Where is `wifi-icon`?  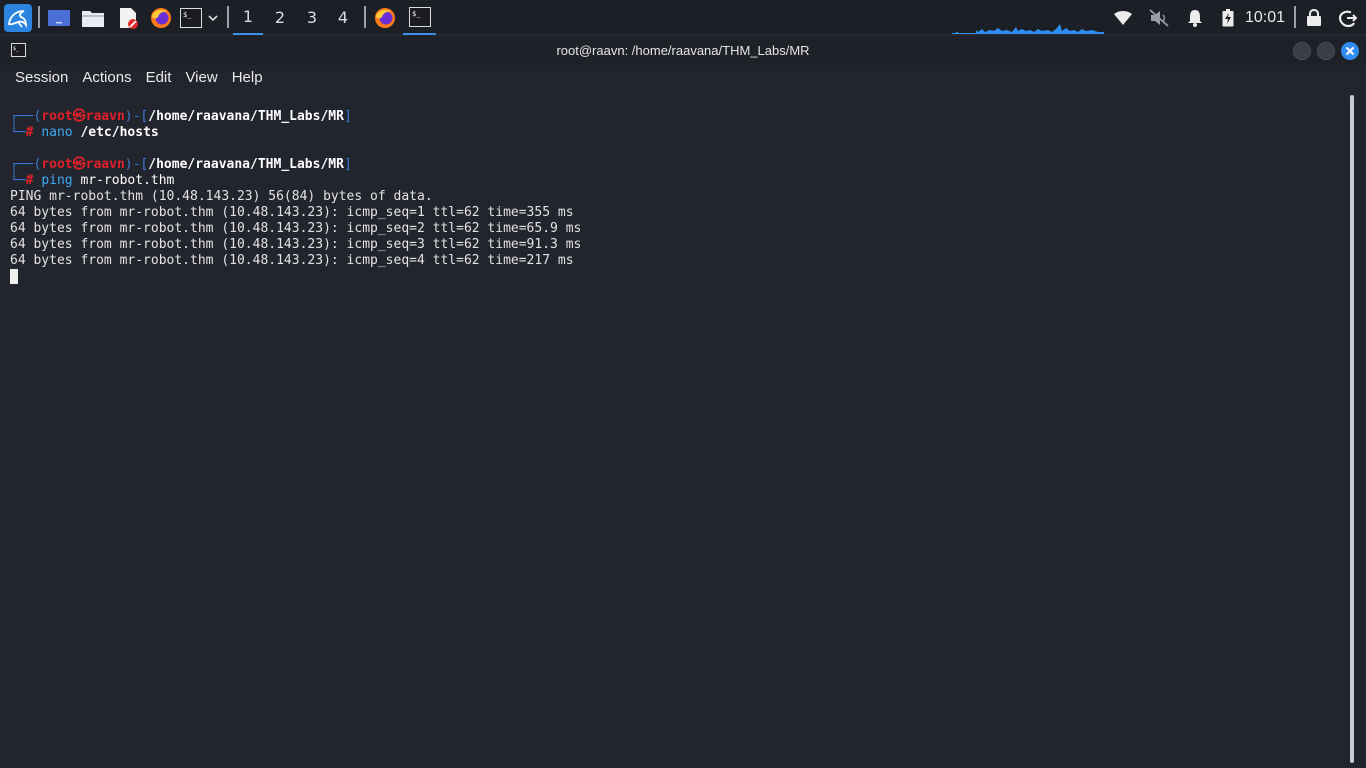 wifi-icon is located at coordinates (1123, 17).